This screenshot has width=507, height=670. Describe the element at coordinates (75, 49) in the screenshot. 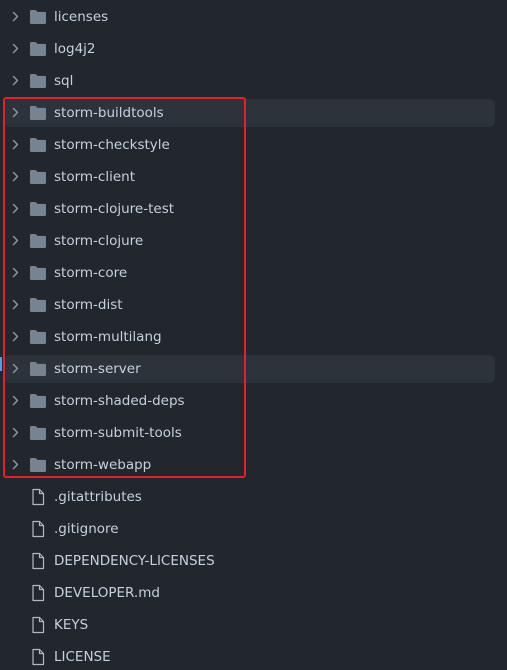

I see `item-label: log4j2` at that location.